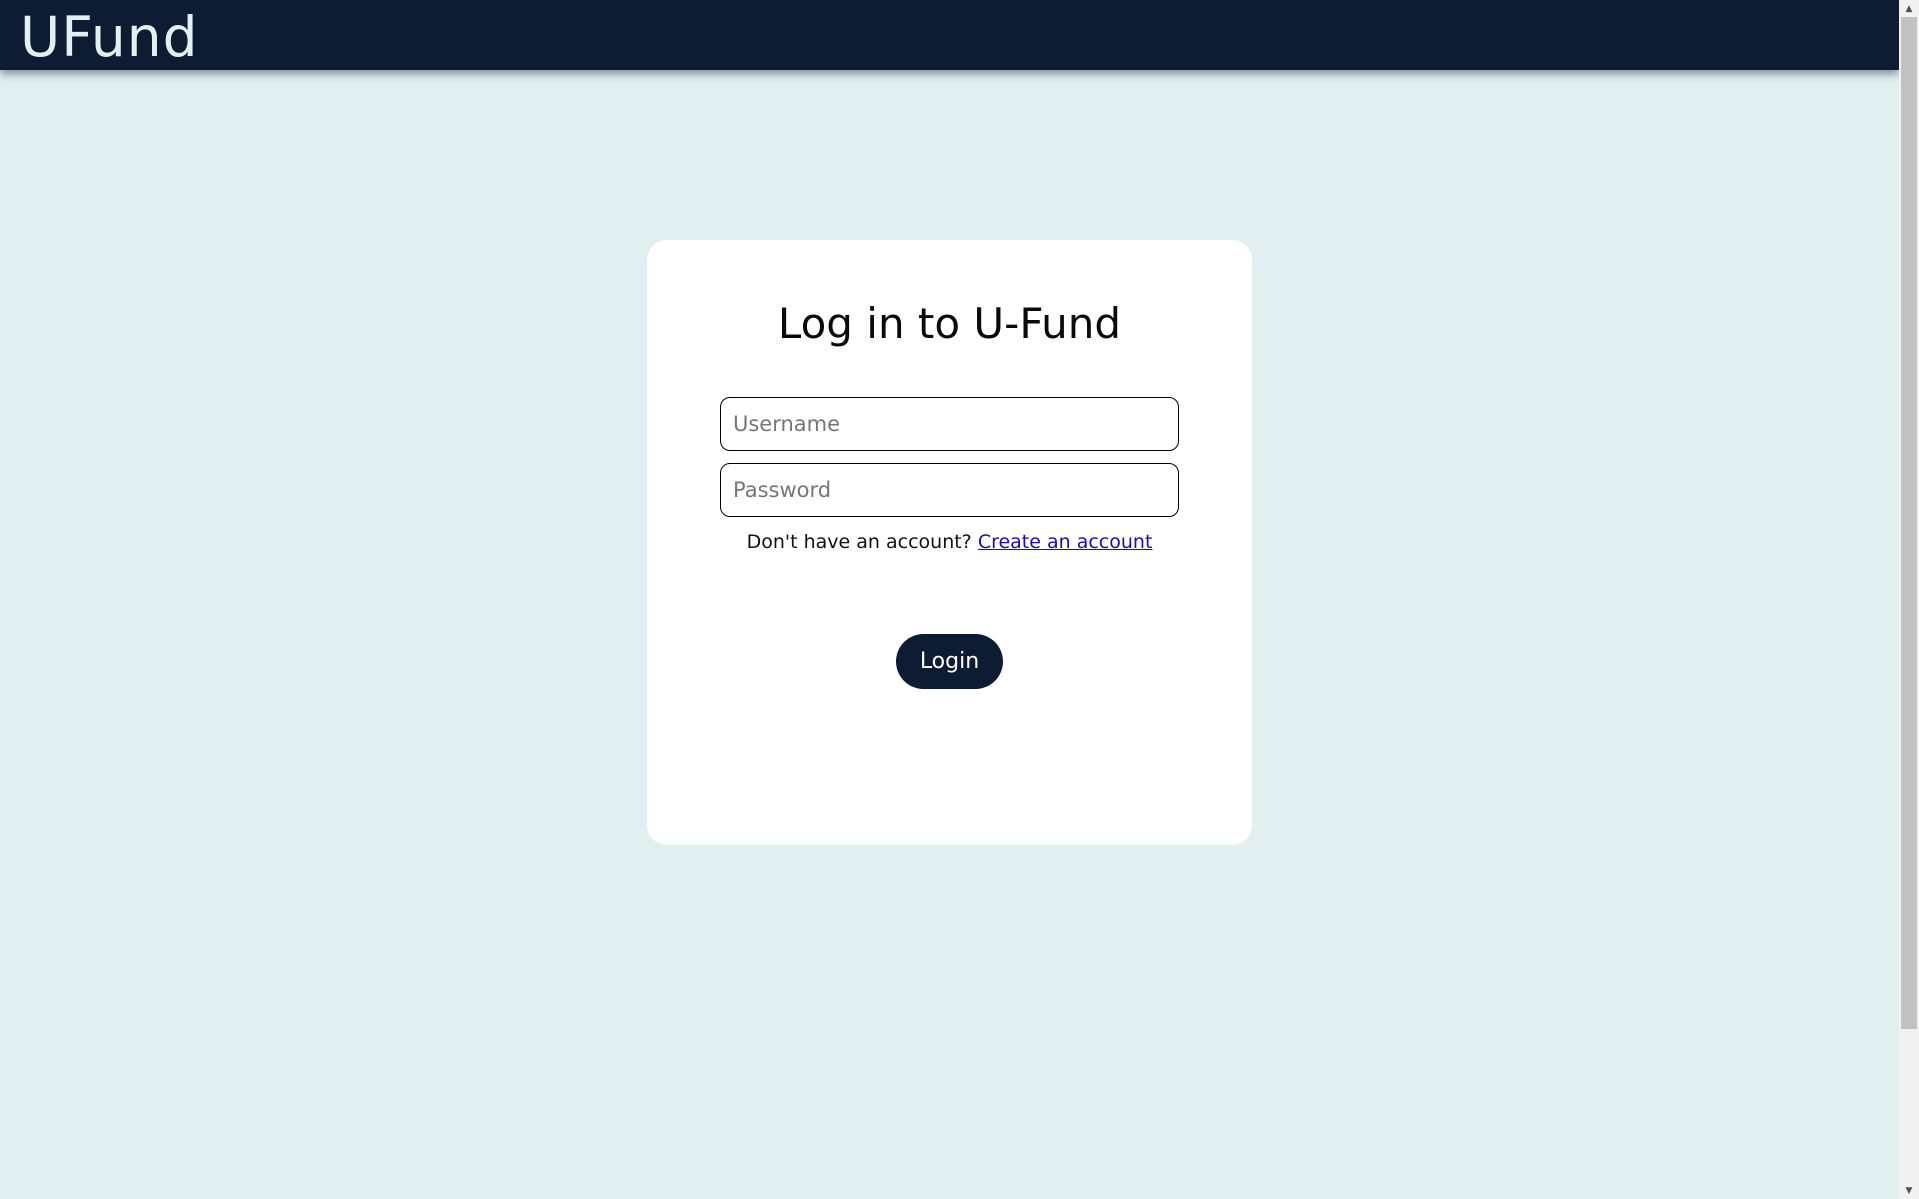  I want to click on create-account-link: Create an account, so click(1065, 542).